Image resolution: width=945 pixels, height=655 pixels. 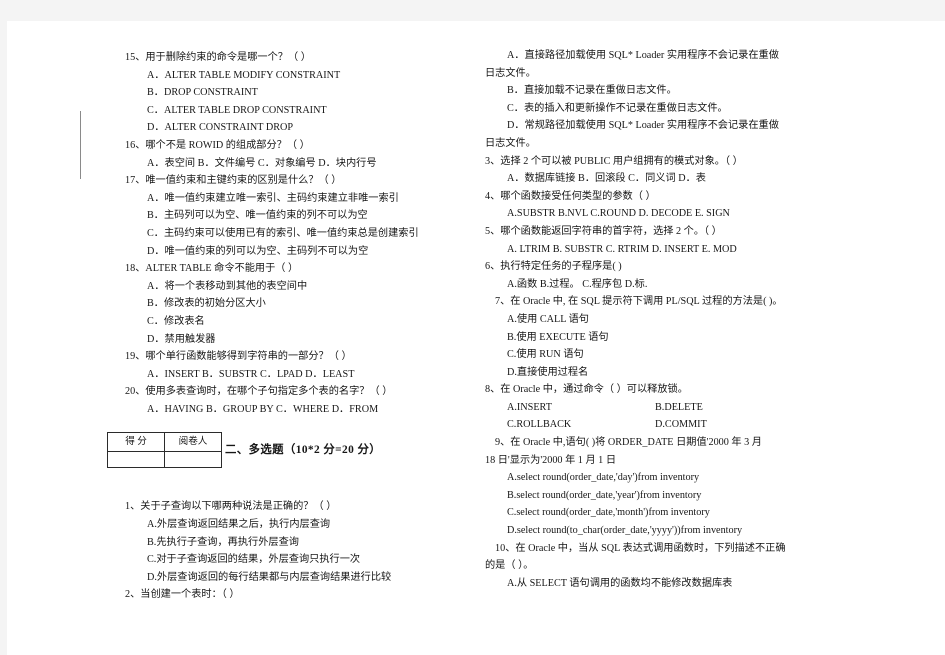 I want to click on multi-question-8-option-d: D.COMMIT, so click(x=681, y=425).